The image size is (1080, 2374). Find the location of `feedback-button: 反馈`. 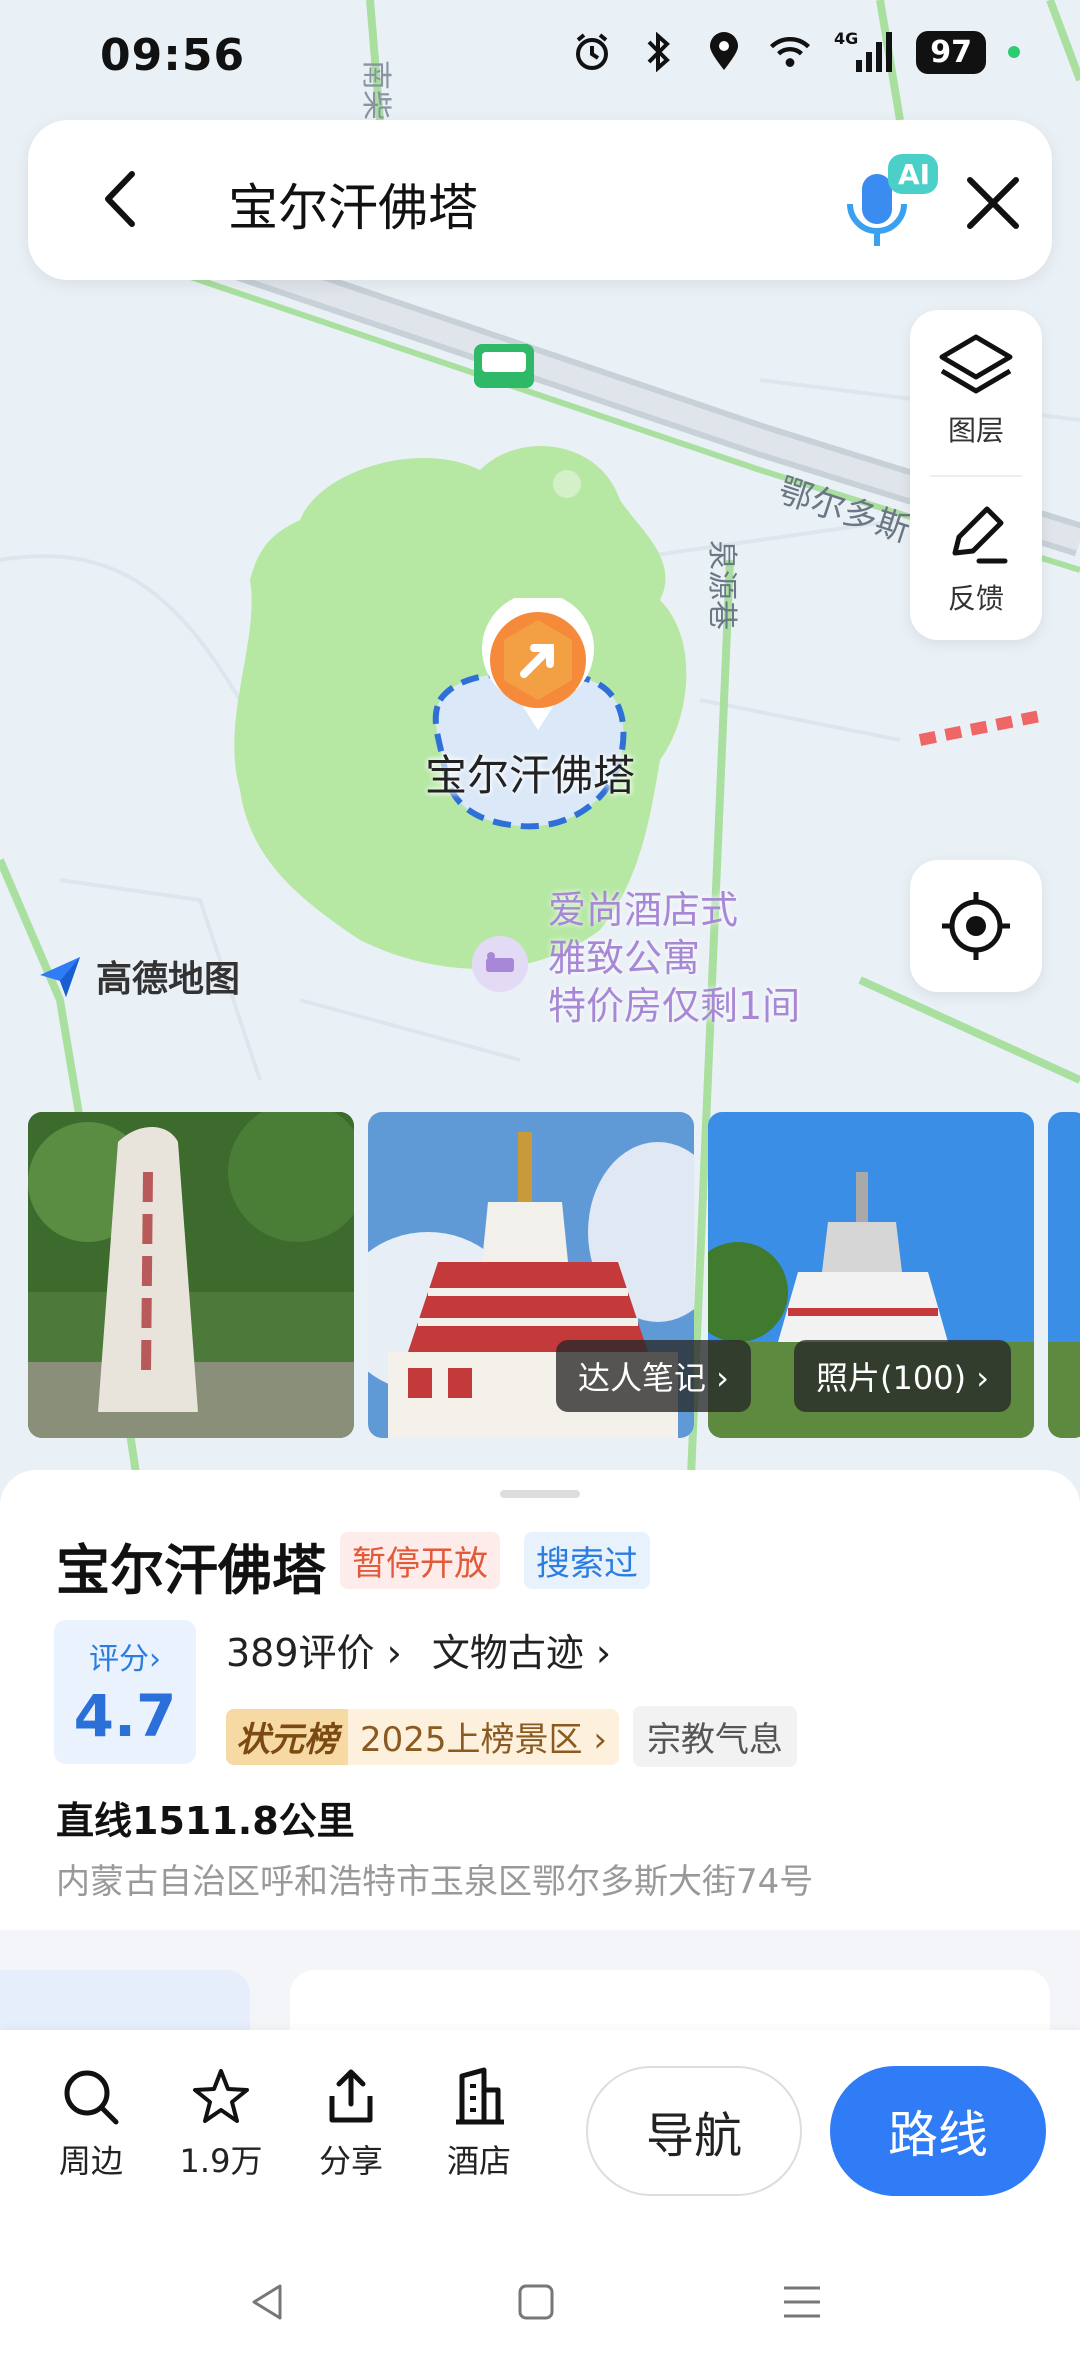

feedback-button: 反馈 is located at coordinates (976, 558).